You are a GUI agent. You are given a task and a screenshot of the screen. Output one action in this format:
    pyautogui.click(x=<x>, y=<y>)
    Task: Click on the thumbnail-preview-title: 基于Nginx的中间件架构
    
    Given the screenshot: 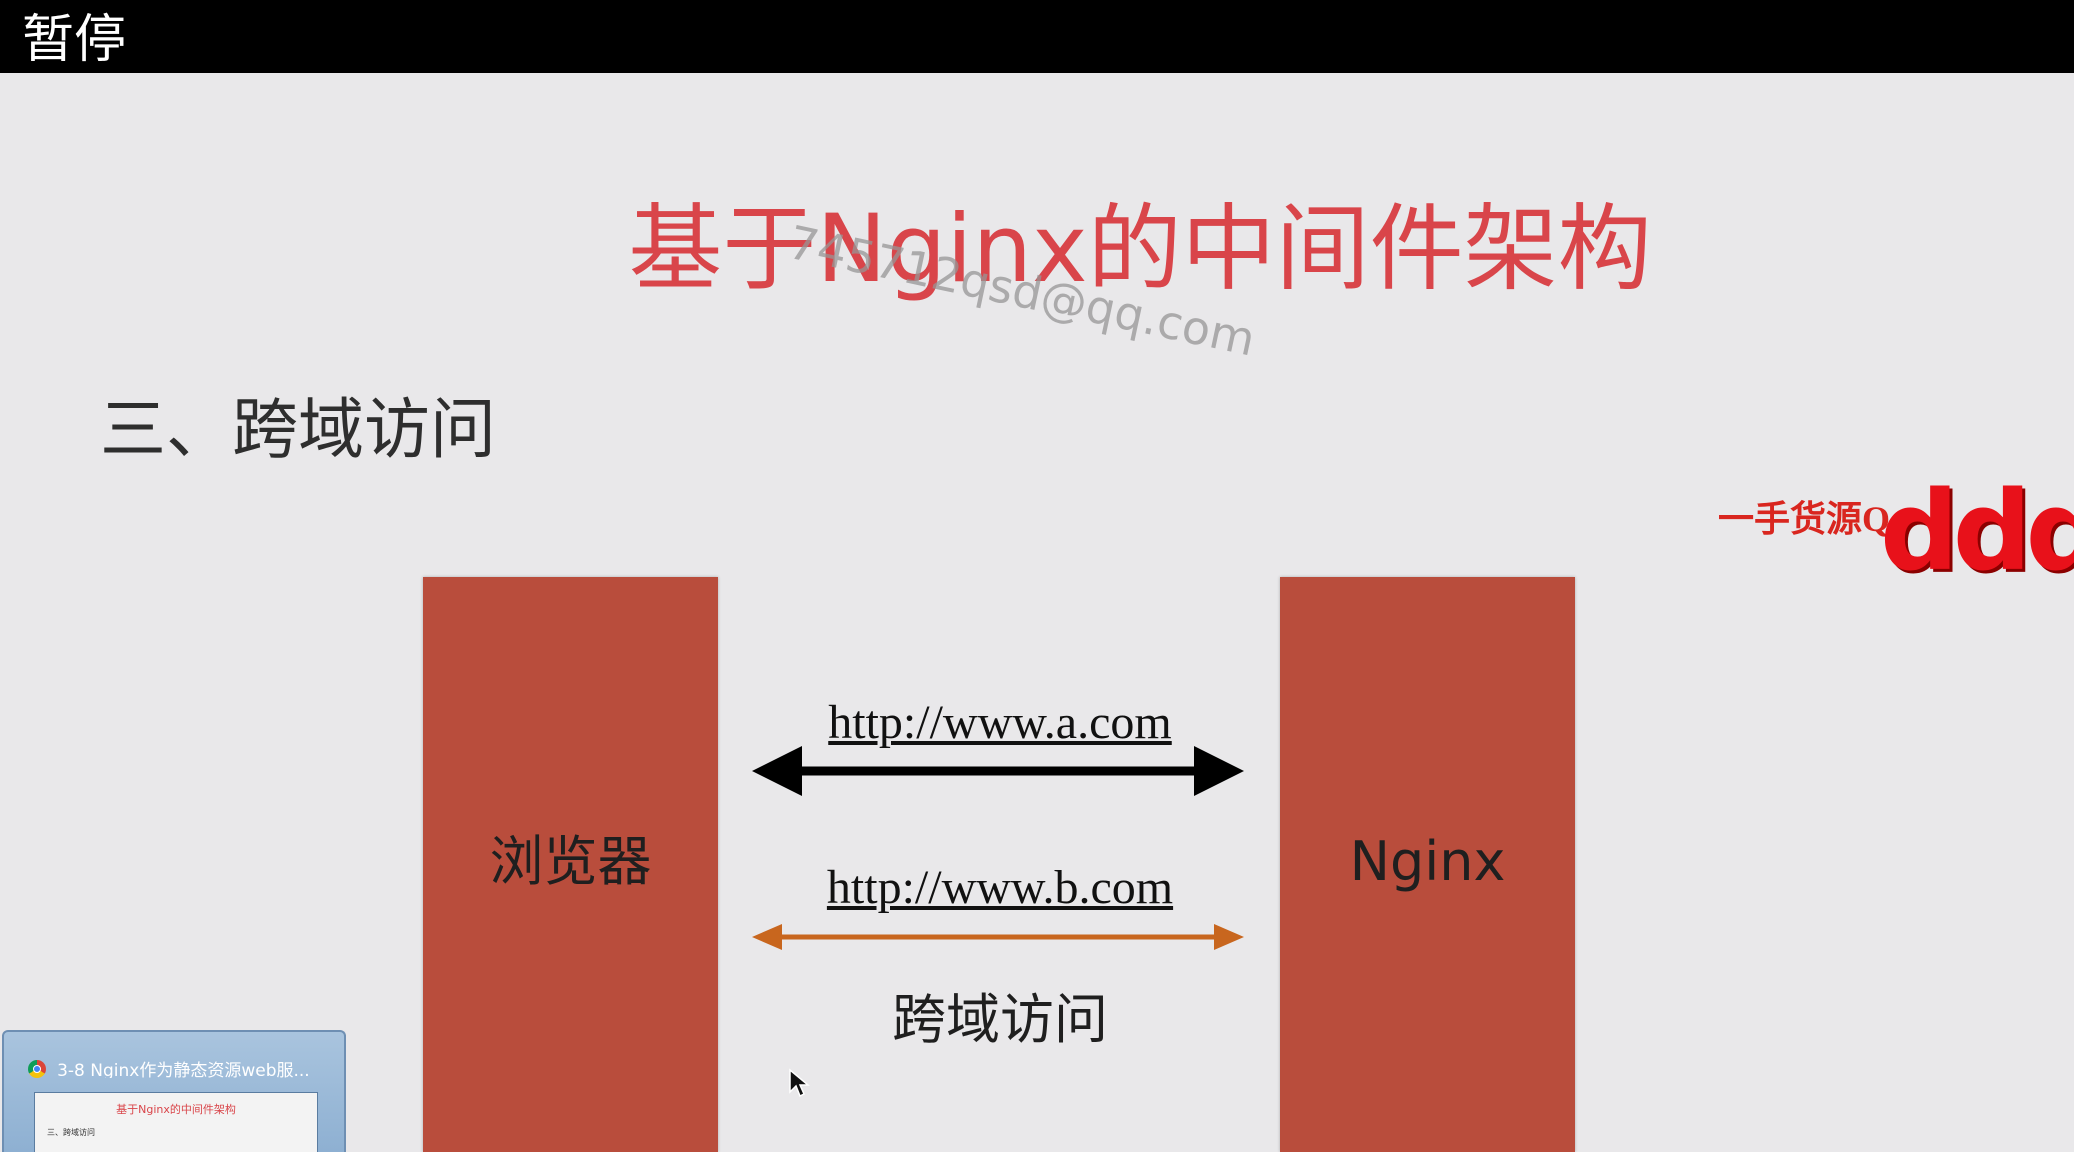 What is the action you would take?
    pyautogui.click(x=176, y=1109)
    